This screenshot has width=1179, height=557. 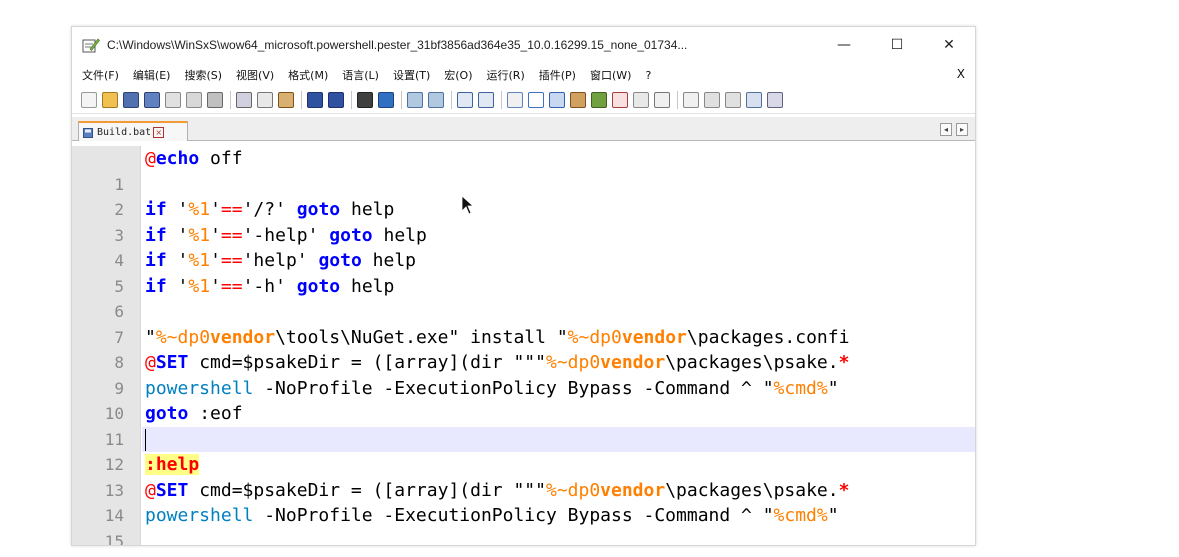 What do you see at coordinates (150, 490) in the screenshot?
I see `token: @` at bounding box center [150, 490].